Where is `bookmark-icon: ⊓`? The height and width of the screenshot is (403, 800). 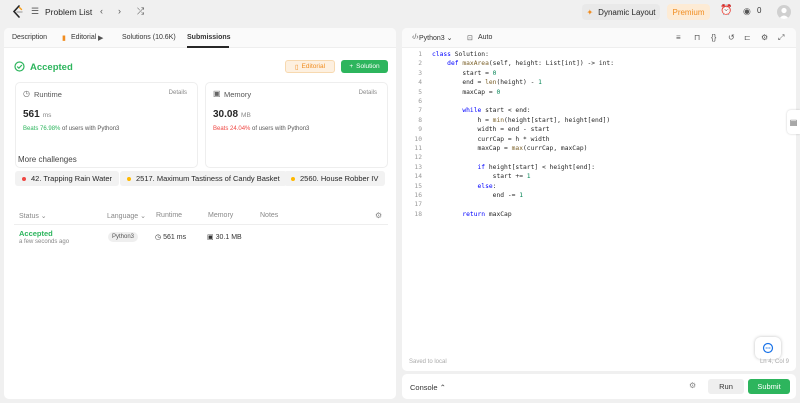
bookmark-icon: ⊓ is located at coordinates (697, 37).